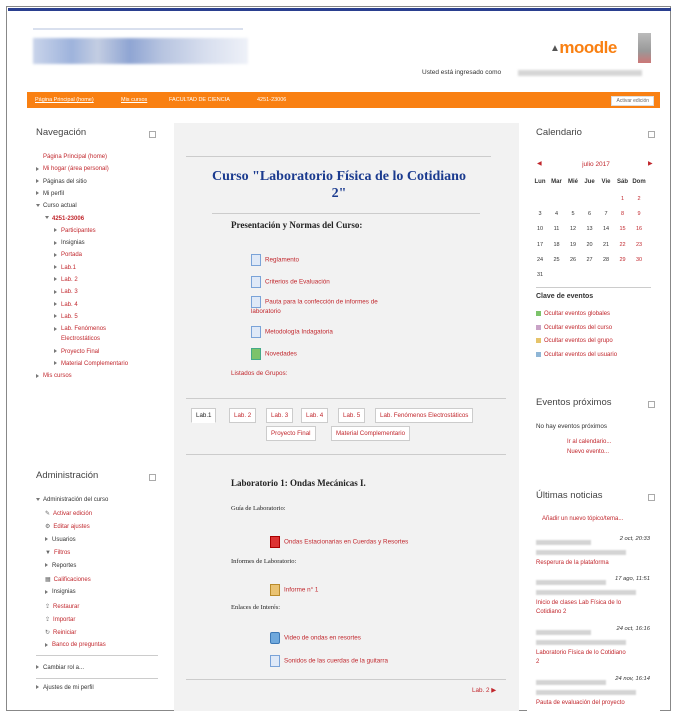 The width and height of the screenshot is (679, 713). I want to click on admin-item: ⚙ Editar ajustes, so click(67, 526).